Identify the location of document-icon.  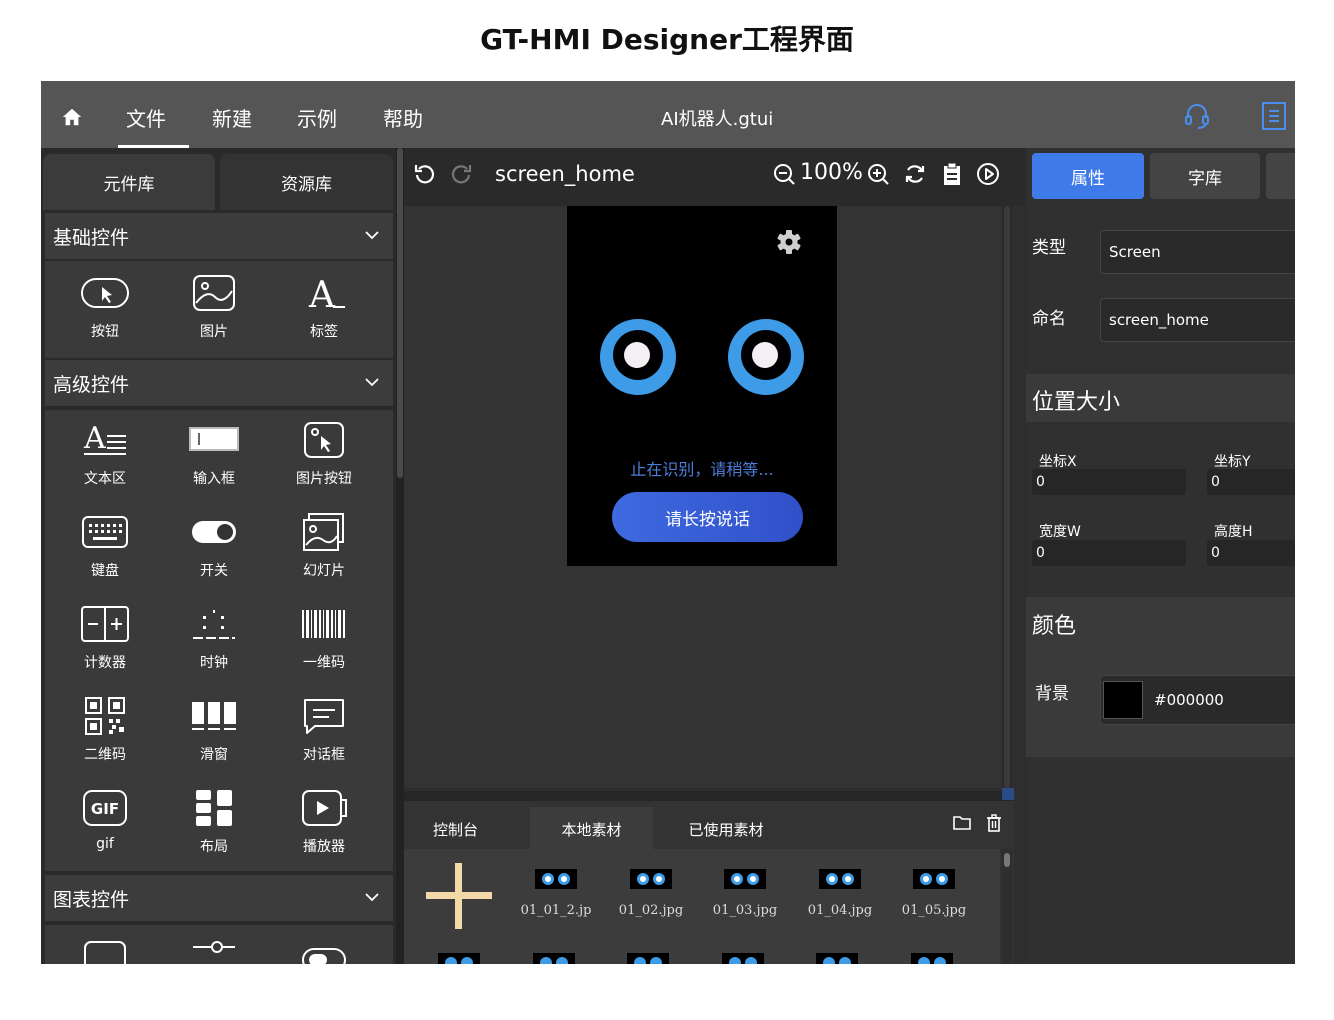
(1274, 116).